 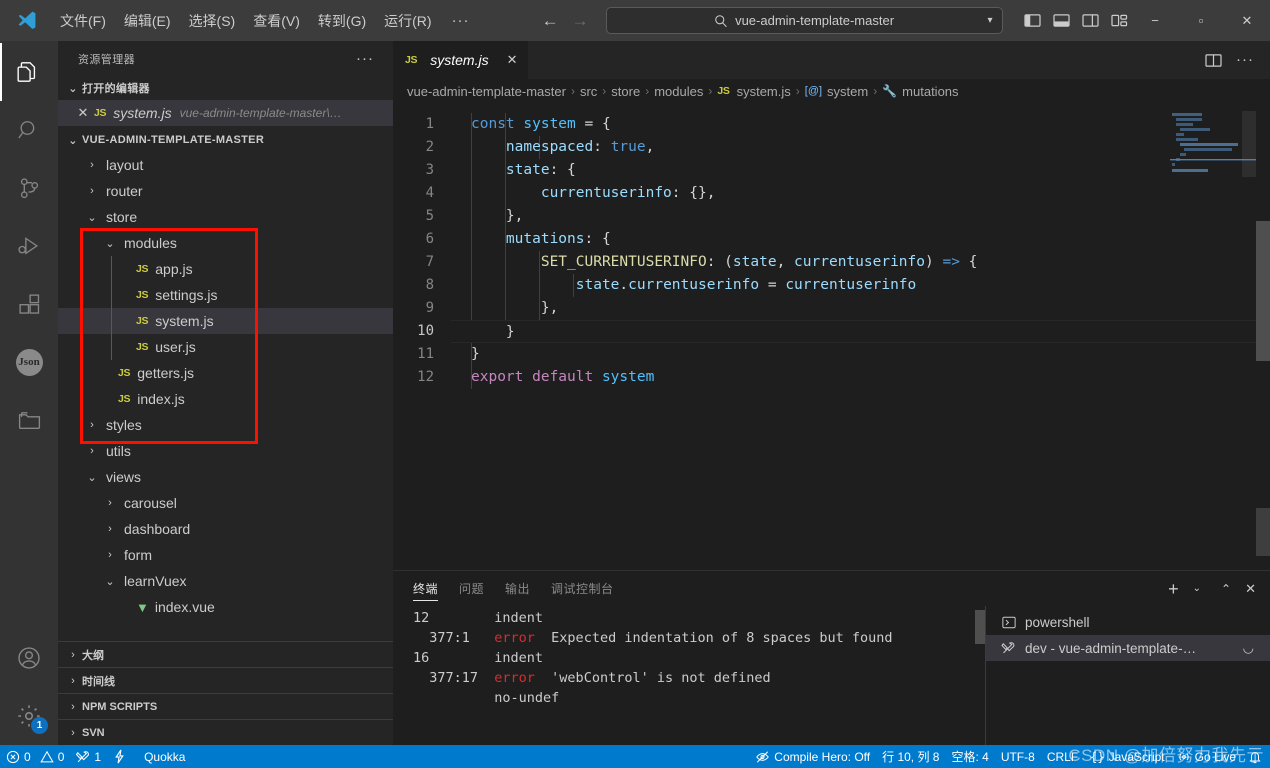 What do you see at coordinates (29, 72) in the screenshot?
I see `activity-explorer` at bounding box center [29, 72].